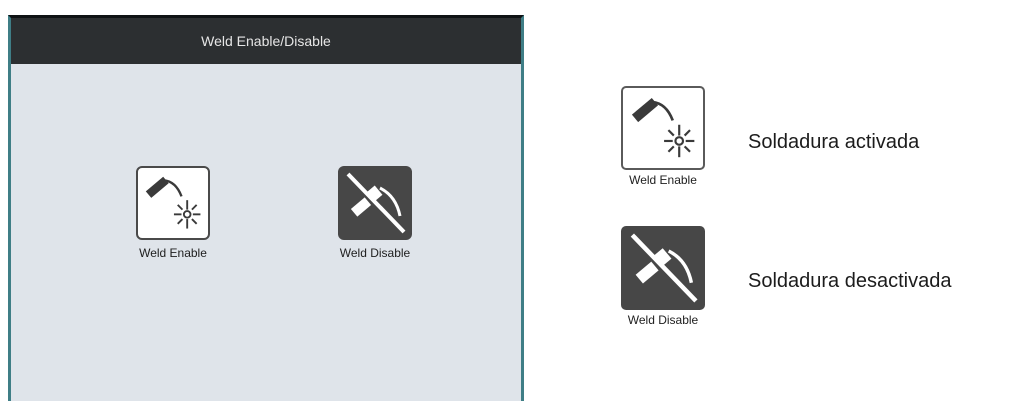  I want to click on panel-title: Weld Enable/Disable, so click(266, 41).